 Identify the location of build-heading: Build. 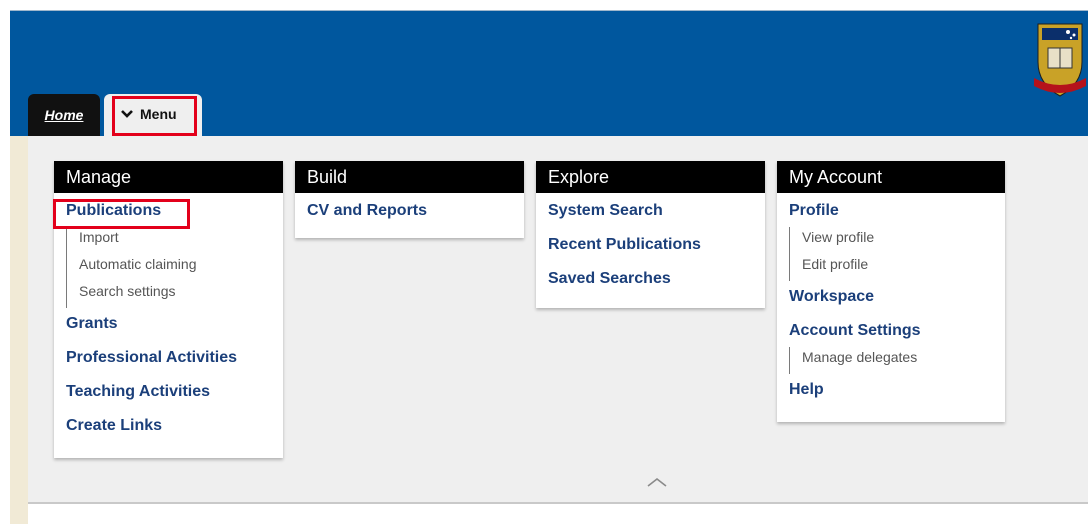
(409, 177).